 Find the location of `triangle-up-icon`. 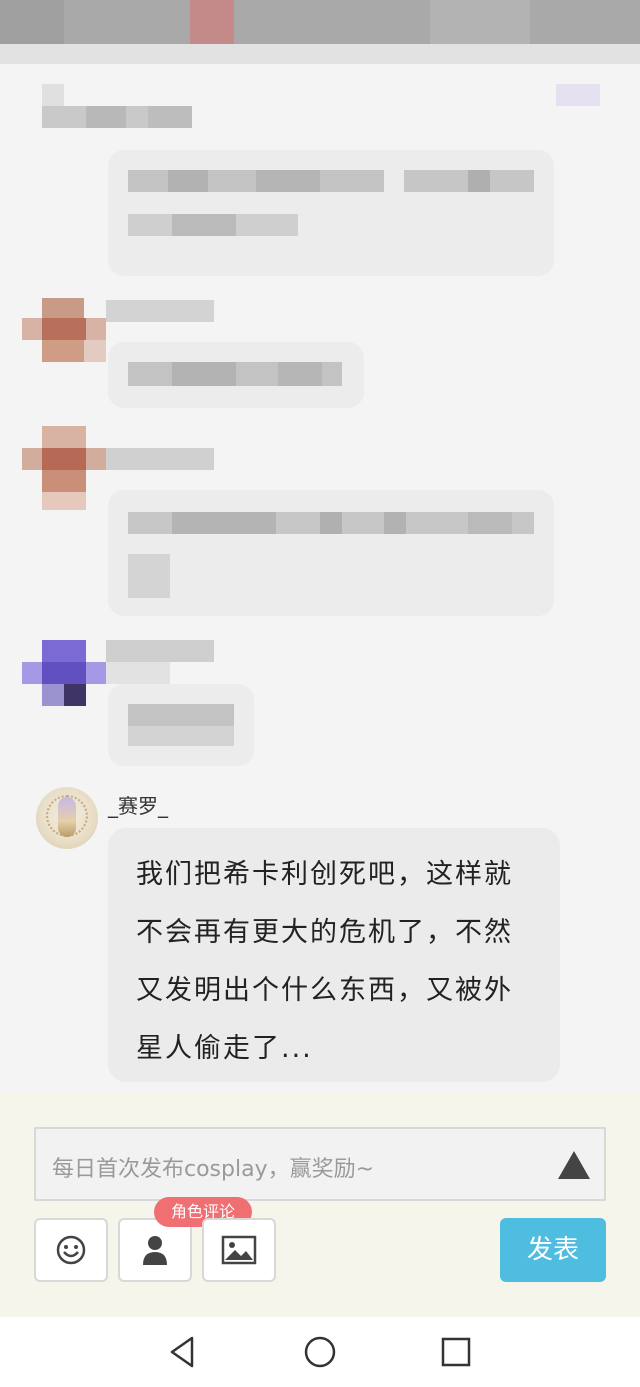

triangle-up-icon is located at coordinates (574, 1165).